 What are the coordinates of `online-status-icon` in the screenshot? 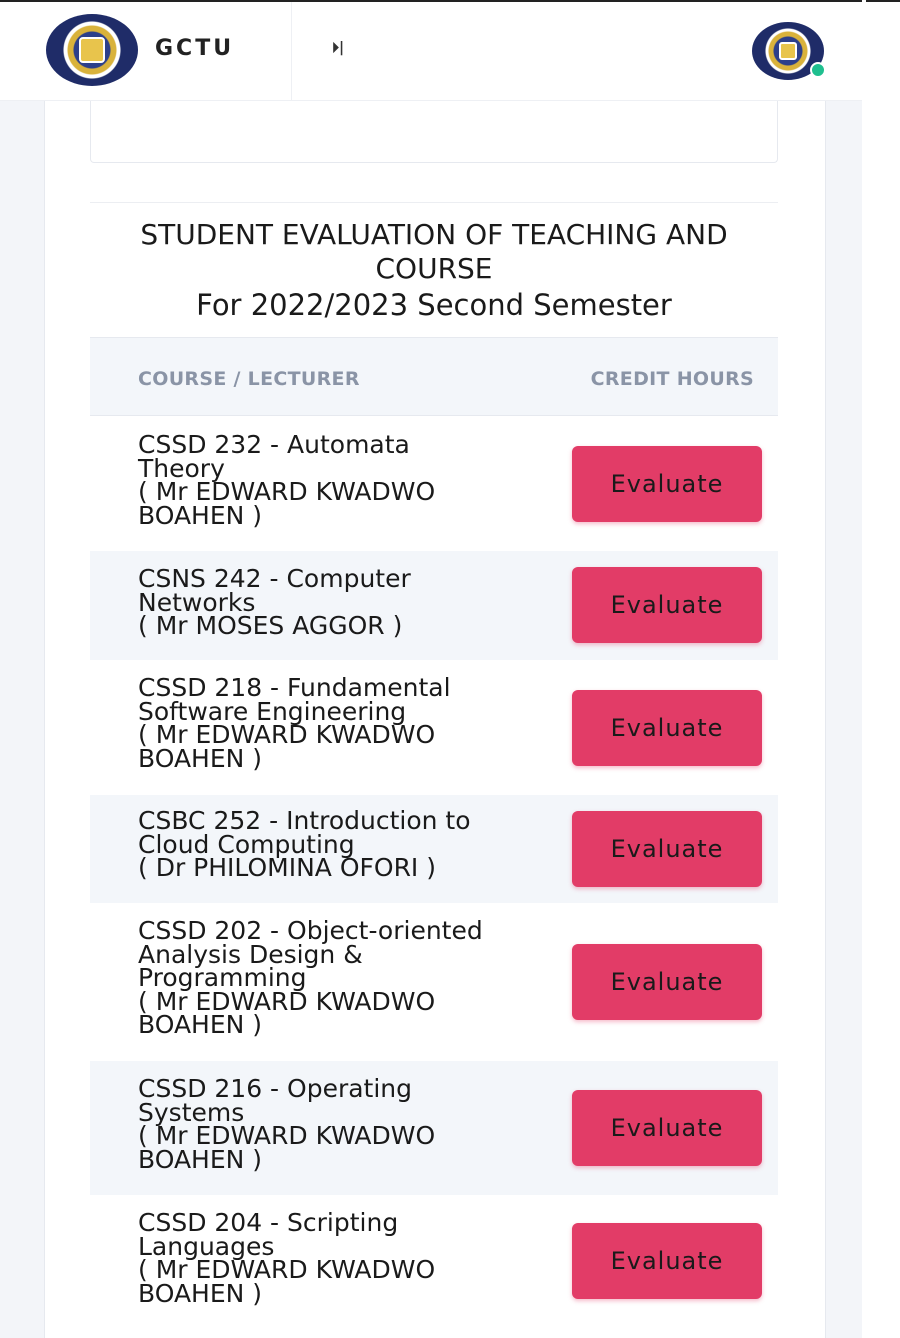 It's located at (818, 70).